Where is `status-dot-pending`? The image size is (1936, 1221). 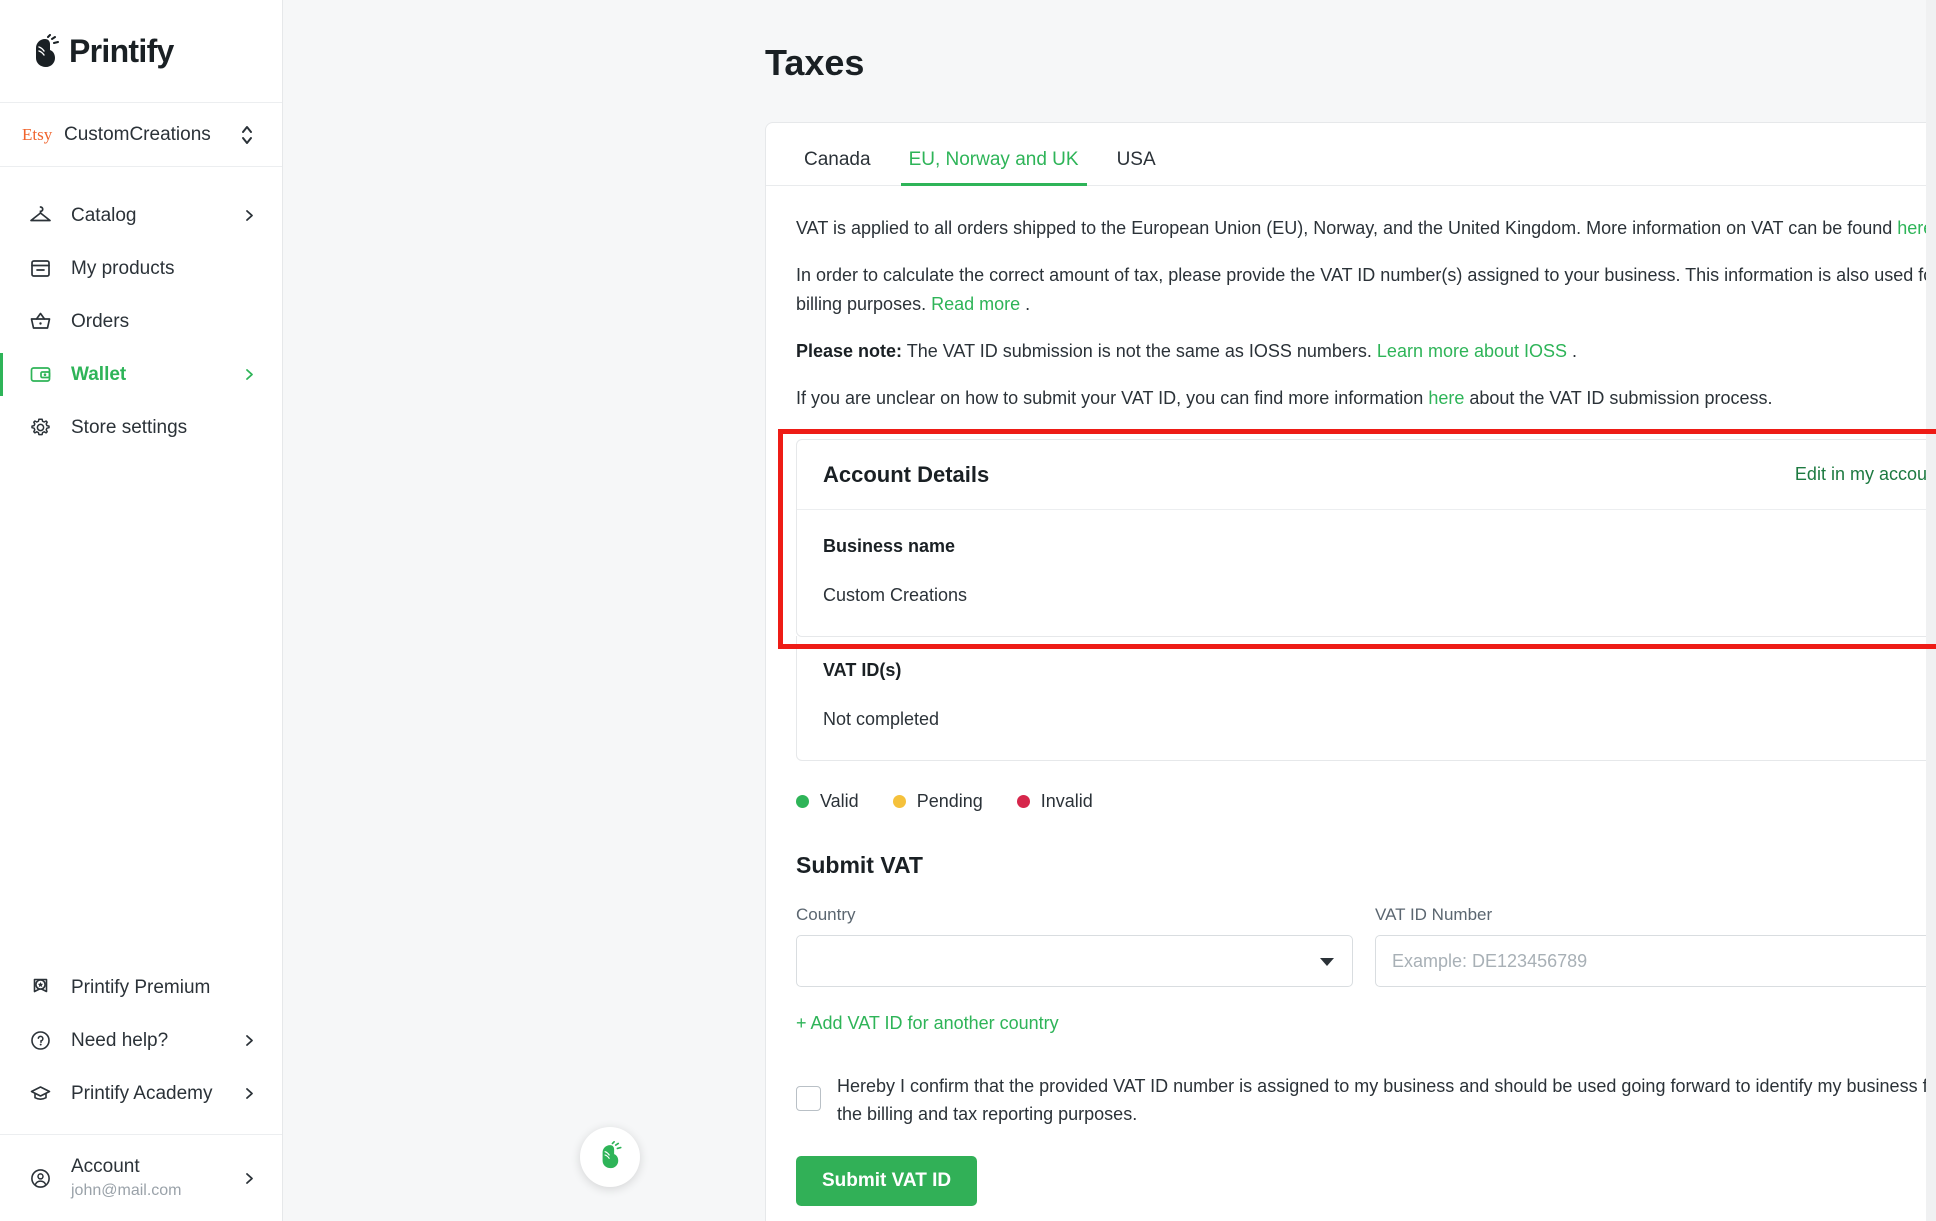
status-dot-pending is located at coordinates (899, 801).